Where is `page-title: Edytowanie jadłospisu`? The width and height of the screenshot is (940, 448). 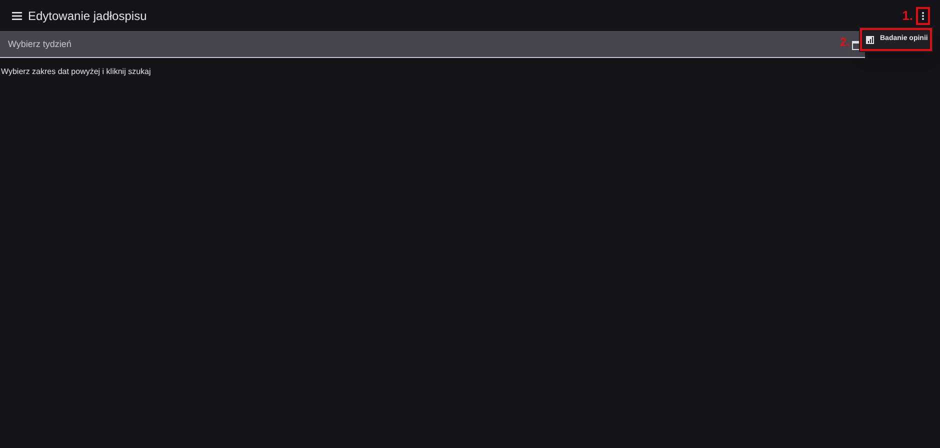 page-title: Edytowanie jadłospisu is located at coordinates (87, 16).